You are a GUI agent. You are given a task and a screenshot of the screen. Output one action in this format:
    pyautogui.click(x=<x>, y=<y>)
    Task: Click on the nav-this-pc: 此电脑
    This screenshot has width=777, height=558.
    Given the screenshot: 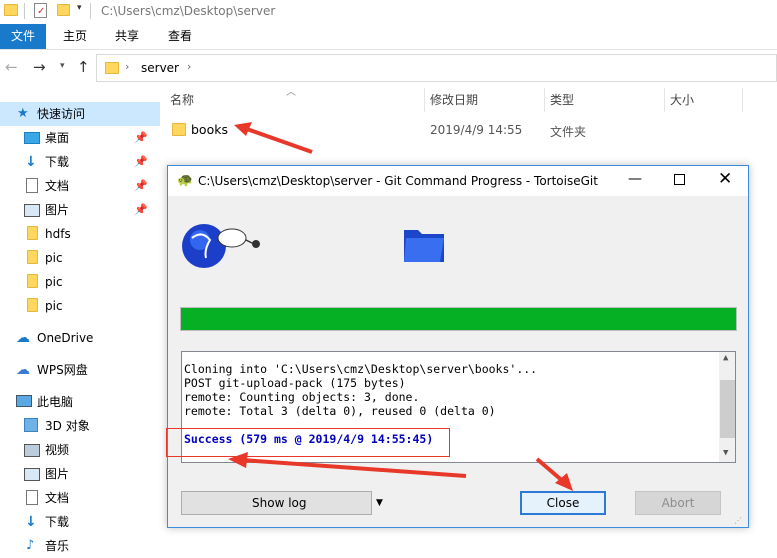 What is the action you would take?
    pyautogui.click(x=80, y=402)
    